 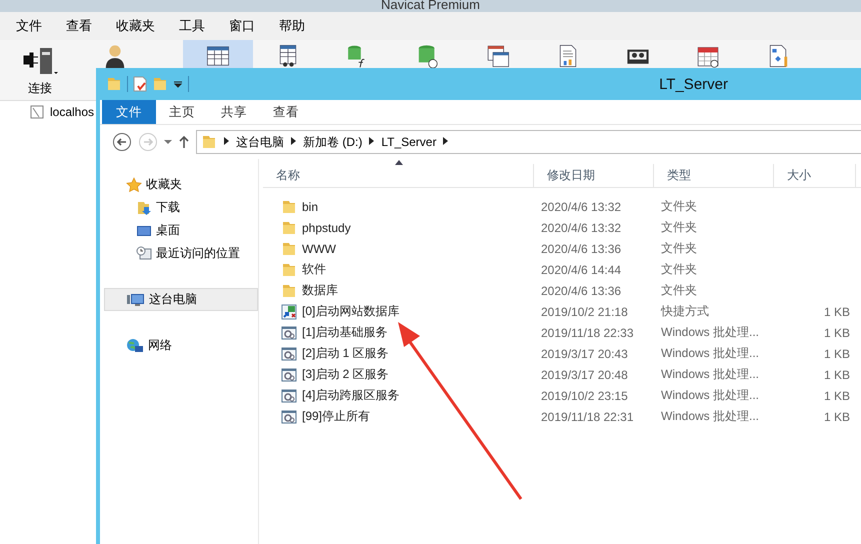 What do you see at coordinates (336, 416) in the screenshot?
I see `file-name: [99]停止所有` at bounding box center [336, 416].